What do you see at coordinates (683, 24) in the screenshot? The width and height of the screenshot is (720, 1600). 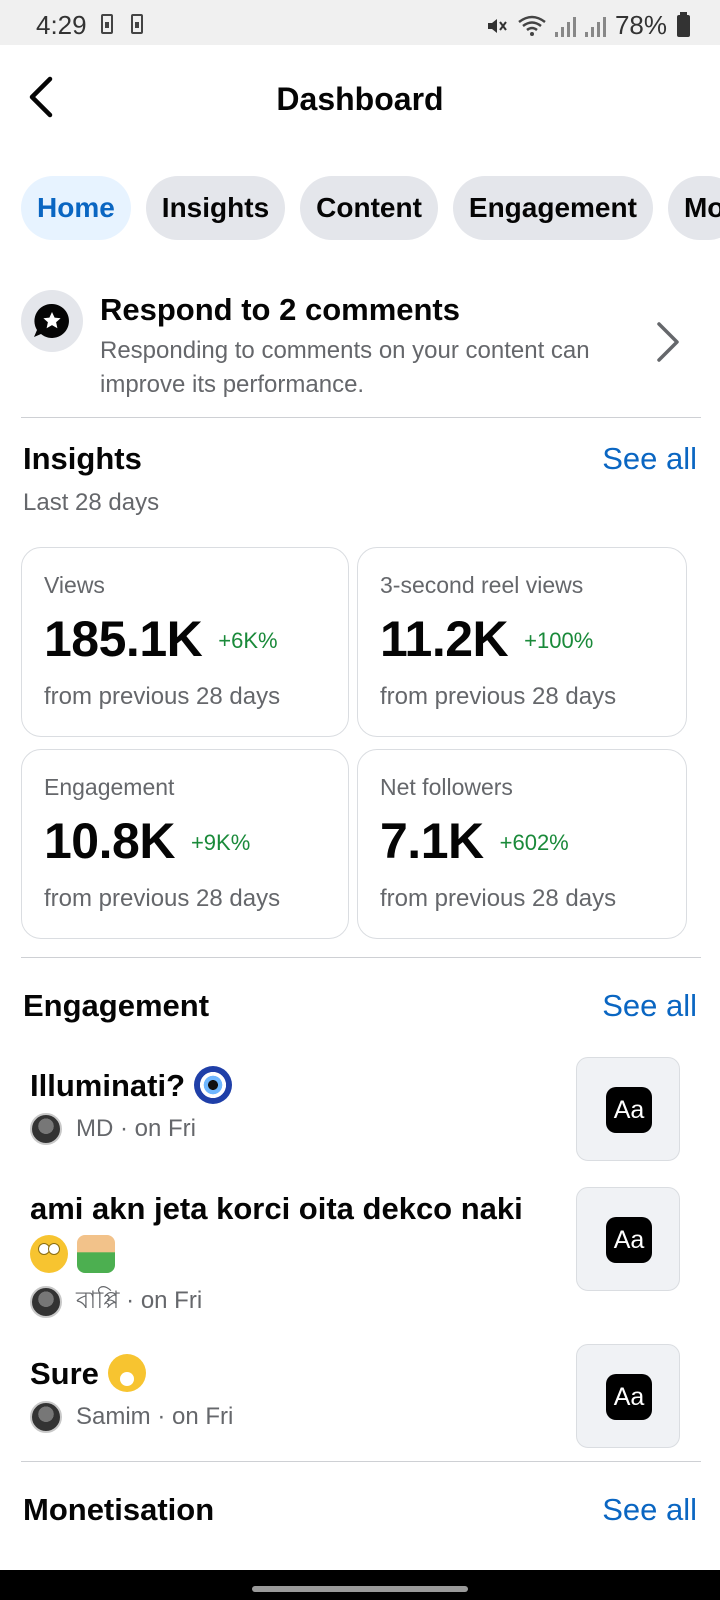 I see `battery-icon` at bounding box center [683, 24].